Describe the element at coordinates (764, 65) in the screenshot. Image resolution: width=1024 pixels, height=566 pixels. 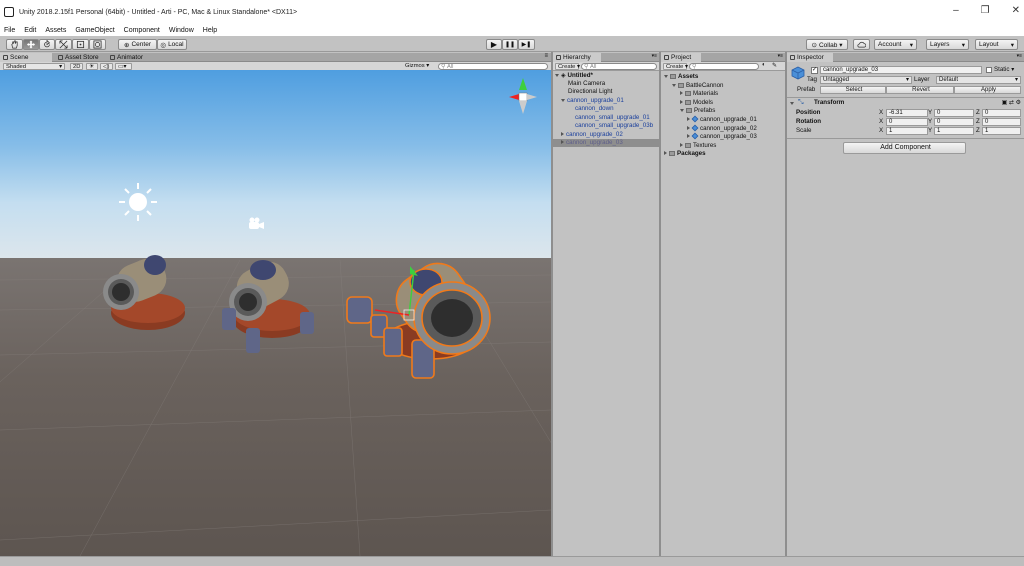
I see `filter-type-icon: ◐` at that location.